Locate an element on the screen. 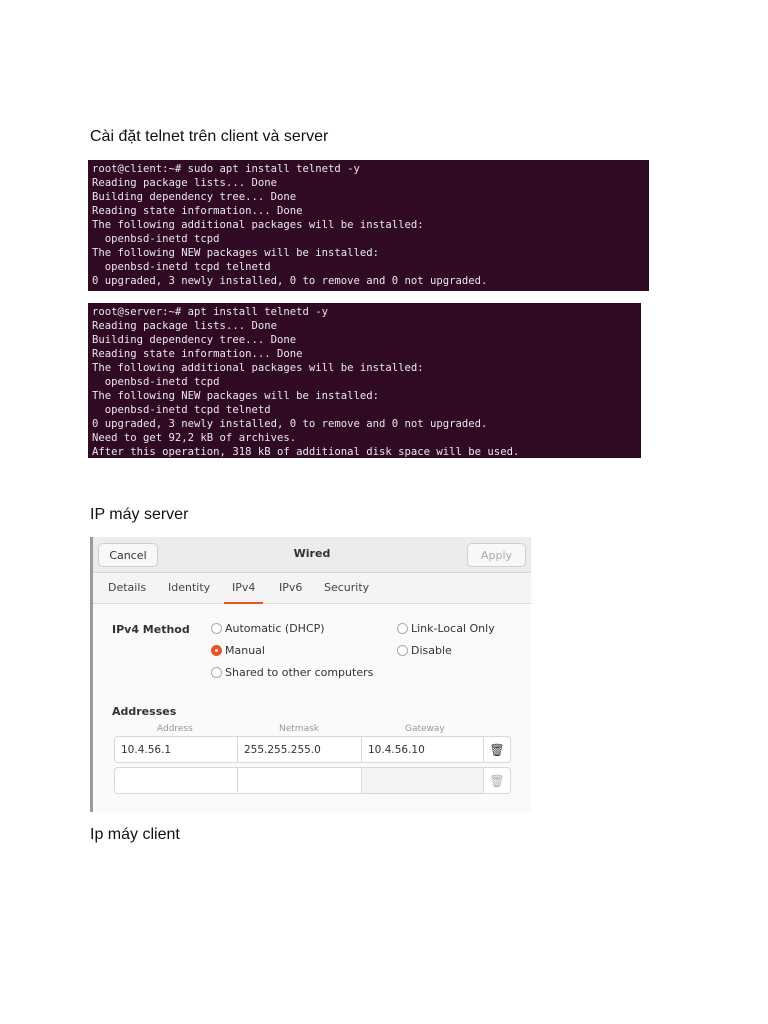  tab-ipv4: IPv4 is located at coordinates (243, 592).